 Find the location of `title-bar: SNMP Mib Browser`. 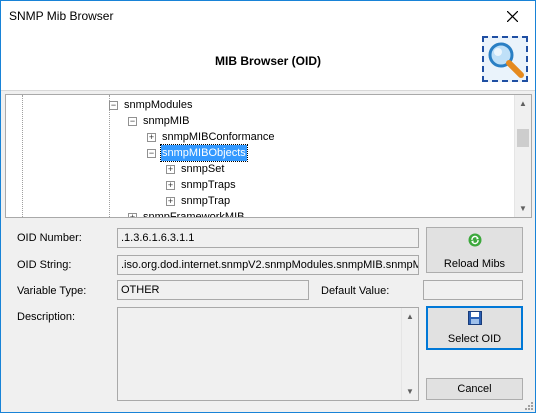

title-bar: SNMP Mib Browser is located at coordinates (268, 16).